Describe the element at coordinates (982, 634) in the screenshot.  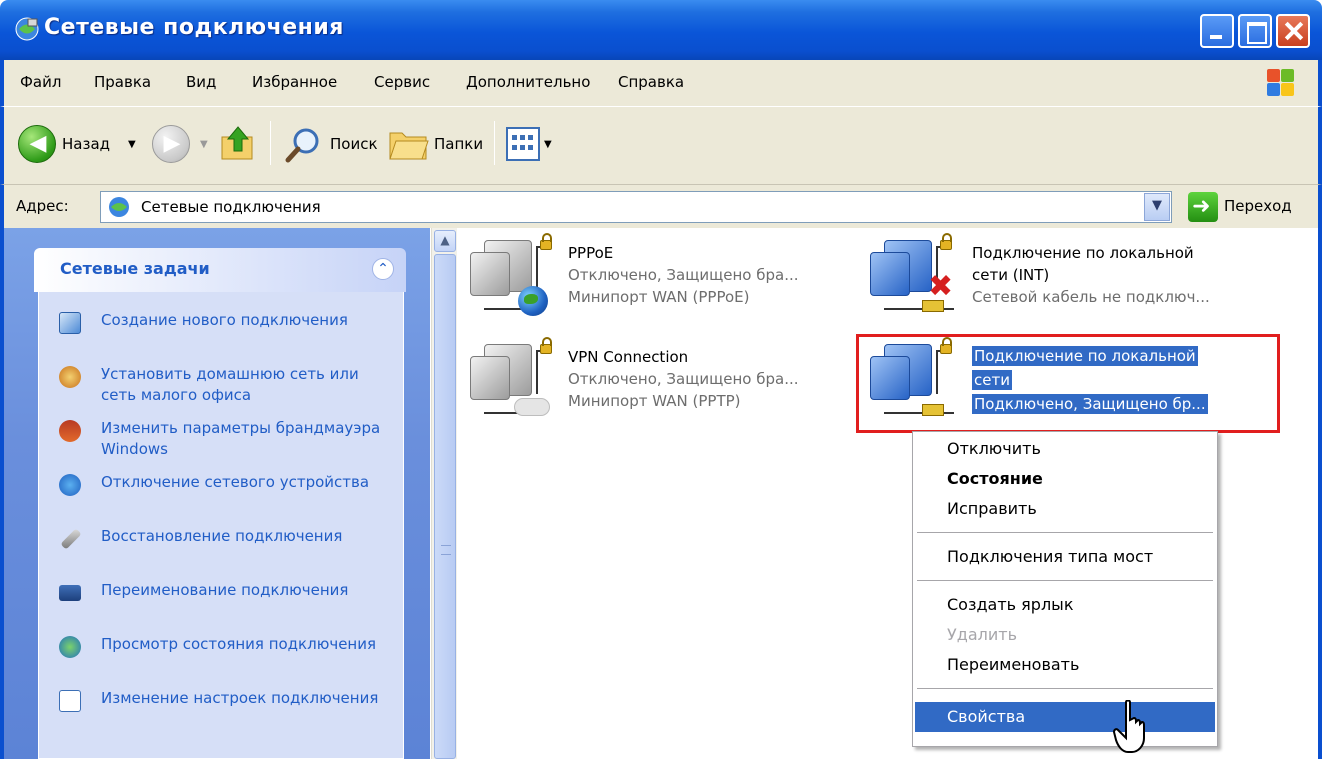
I see `ctx-delete: Удалить` at that location.